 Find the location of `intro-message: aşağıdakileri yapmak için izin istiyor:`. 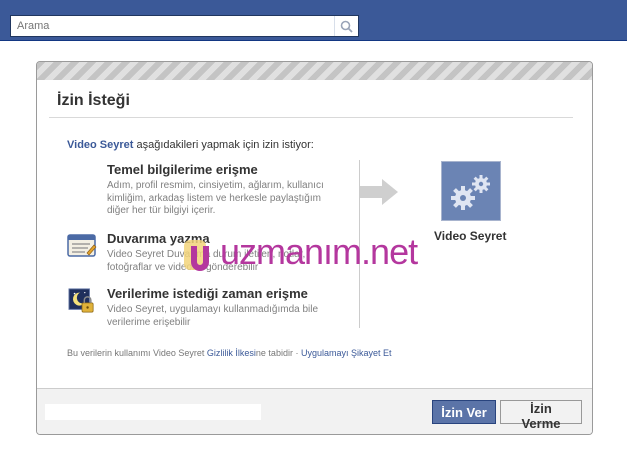

intro-message: aşağıdakileri yapmak için izin istiyor: is located at coordinates (223, 145).